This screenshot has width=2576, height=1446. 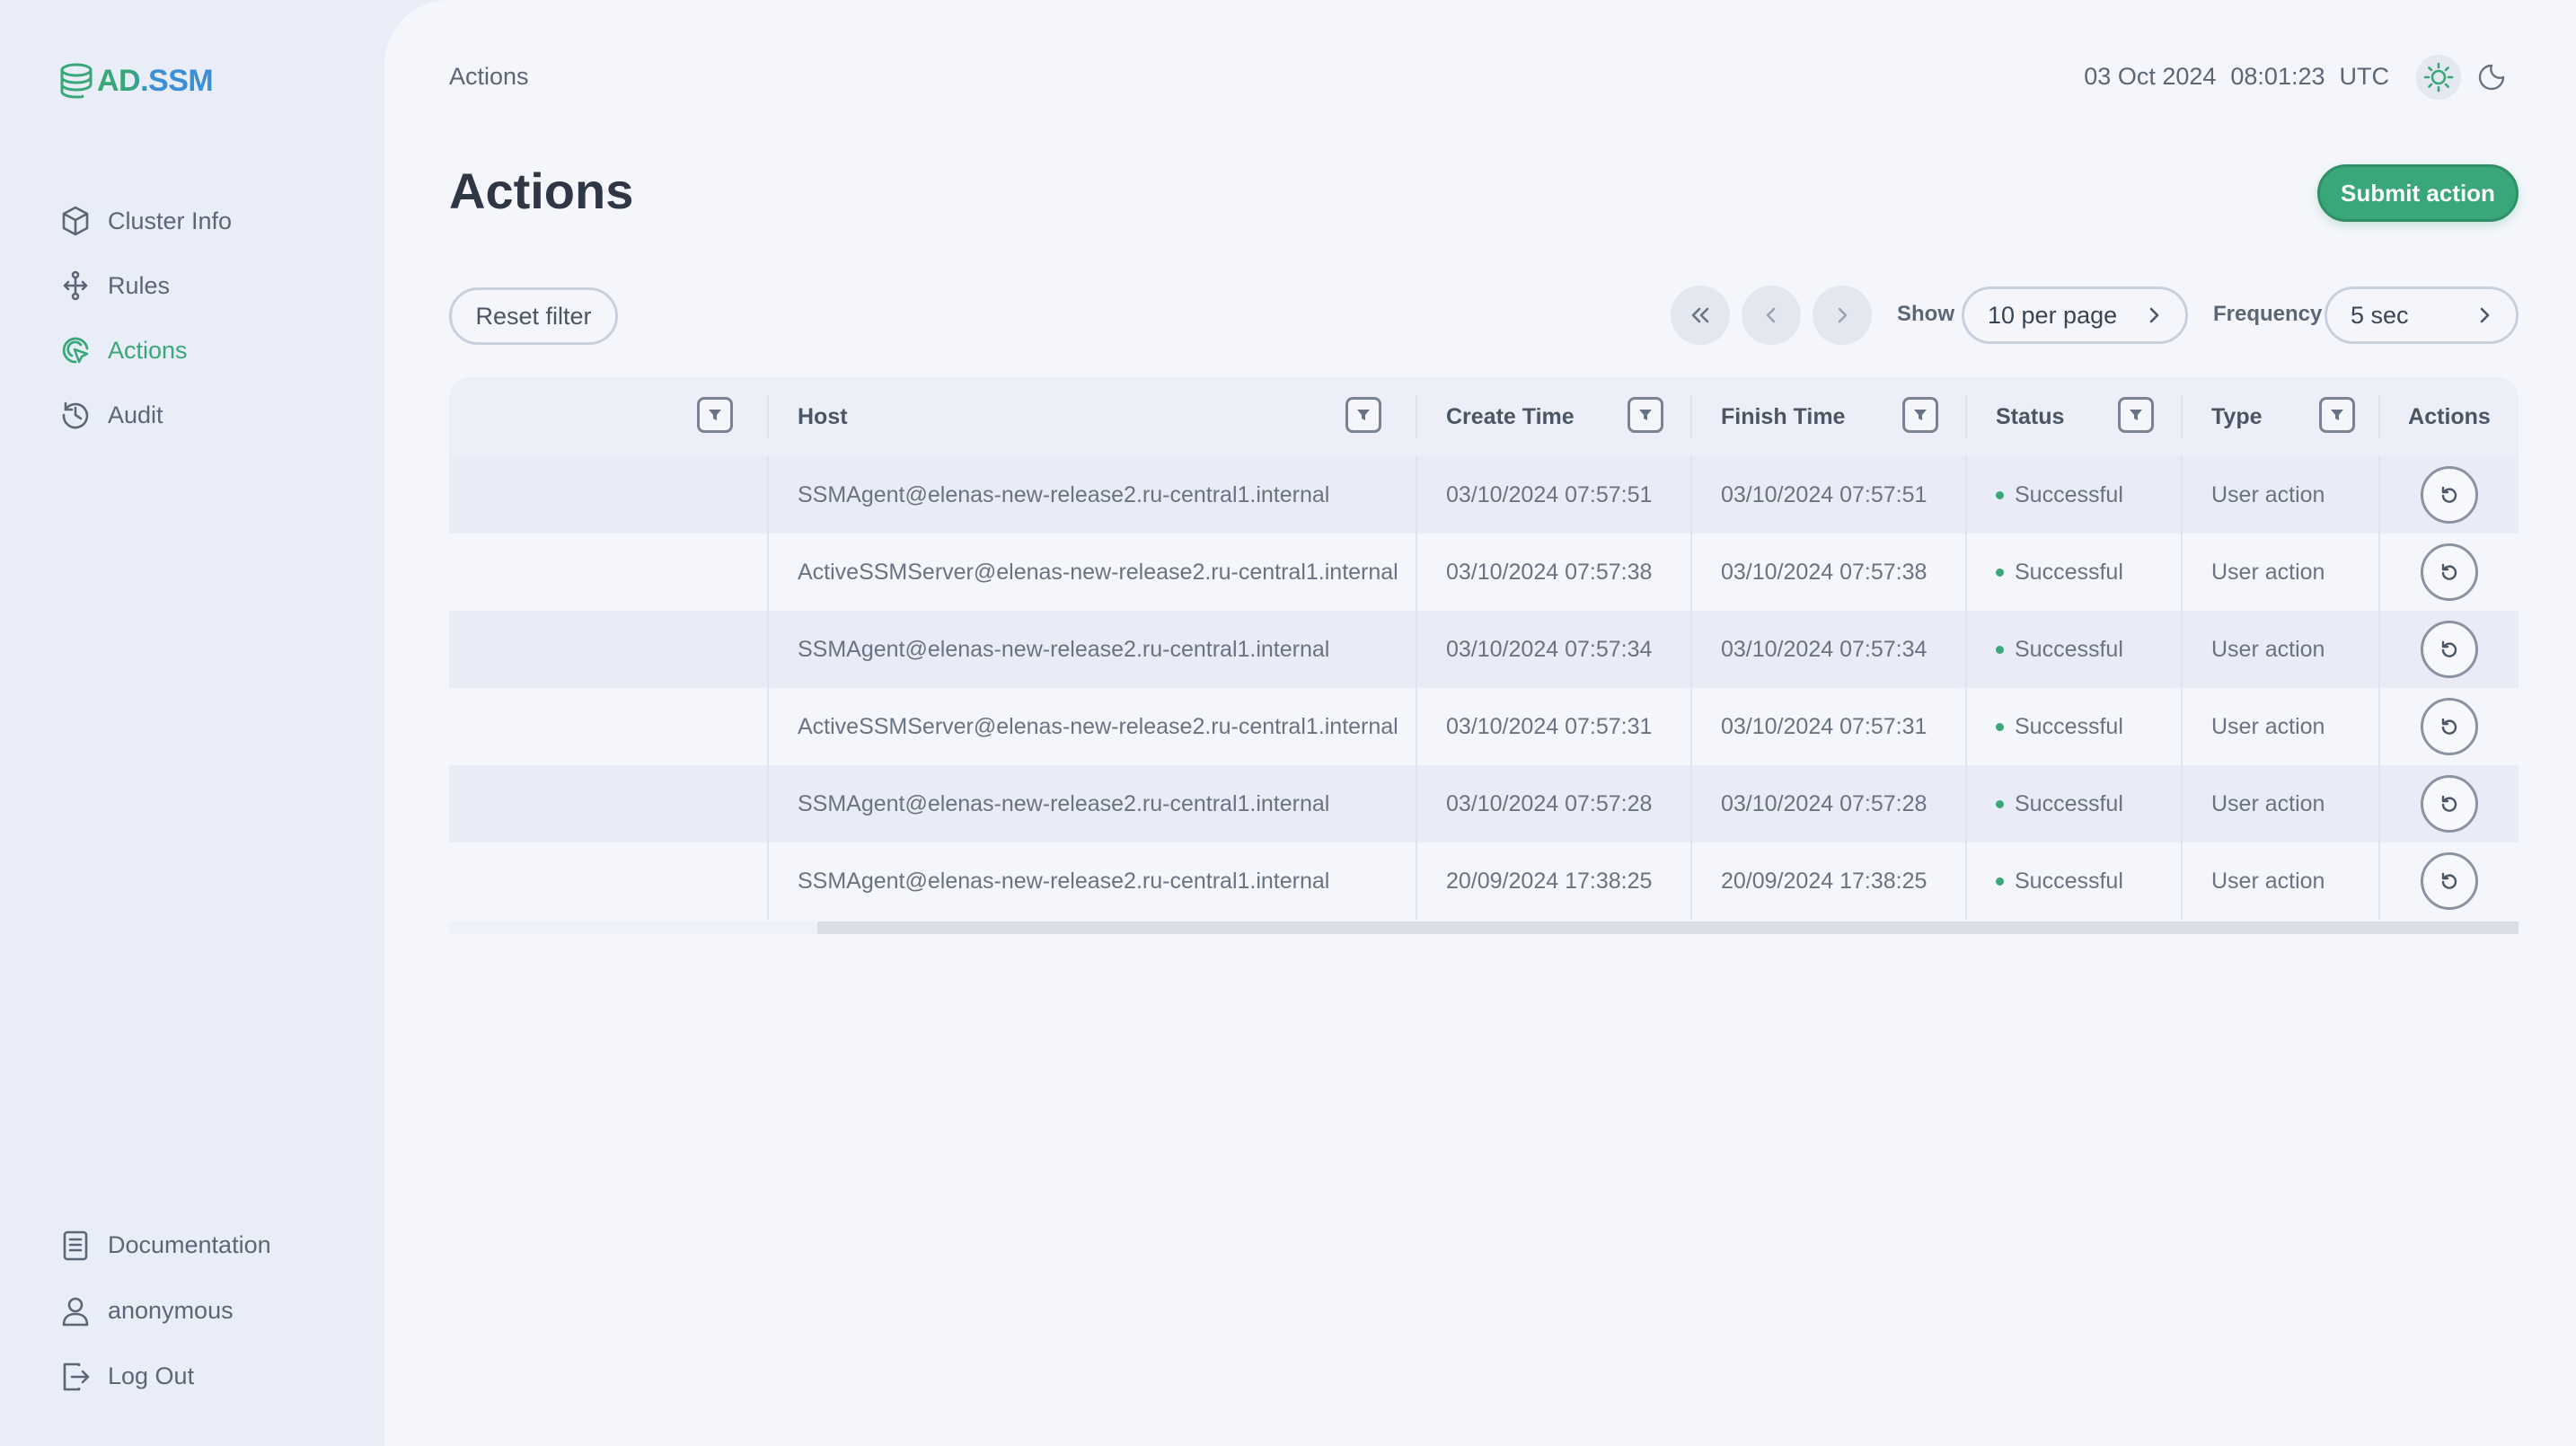 I want to click on table-horizontal-scrollbar, so click(x=1484, y=927).